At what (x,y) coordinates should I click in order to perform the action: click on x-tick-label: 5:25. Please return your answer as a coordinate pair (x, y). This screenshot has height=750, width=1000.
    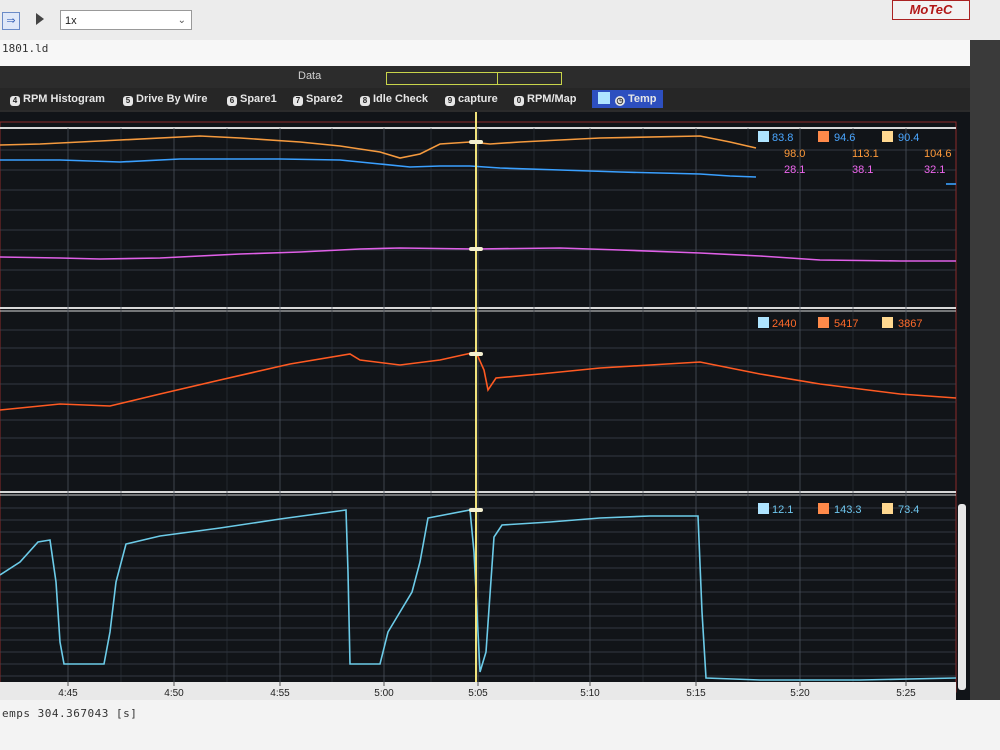
    Looking at the image, I should click on (906, 693).